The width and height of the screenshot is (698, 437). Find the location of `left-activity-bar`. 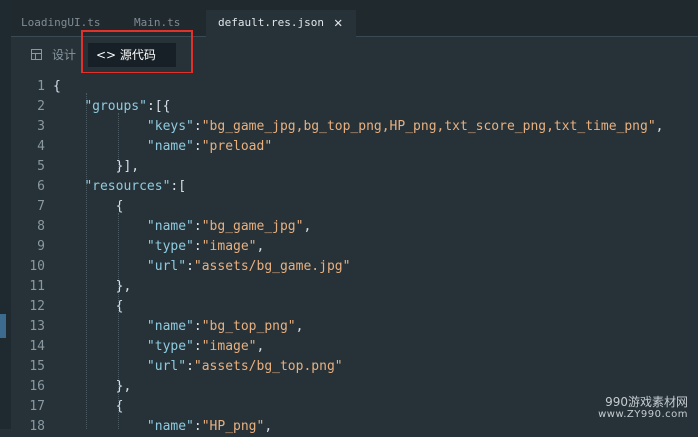

left-activity-bar is located at coordinates (5, 214).